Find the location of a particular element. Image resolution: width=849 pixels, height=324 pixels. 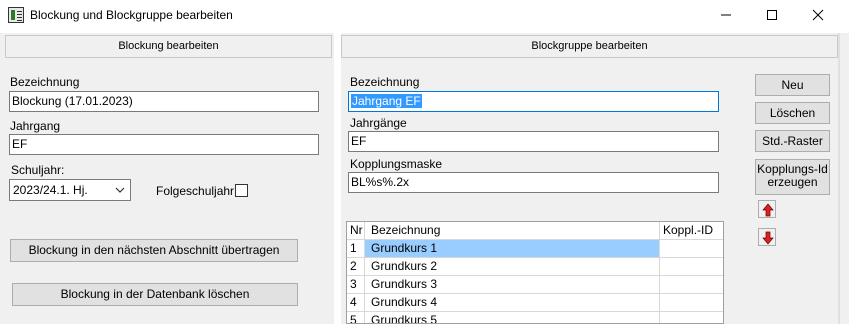

minimize-icon is located at coordinates (726, 15).